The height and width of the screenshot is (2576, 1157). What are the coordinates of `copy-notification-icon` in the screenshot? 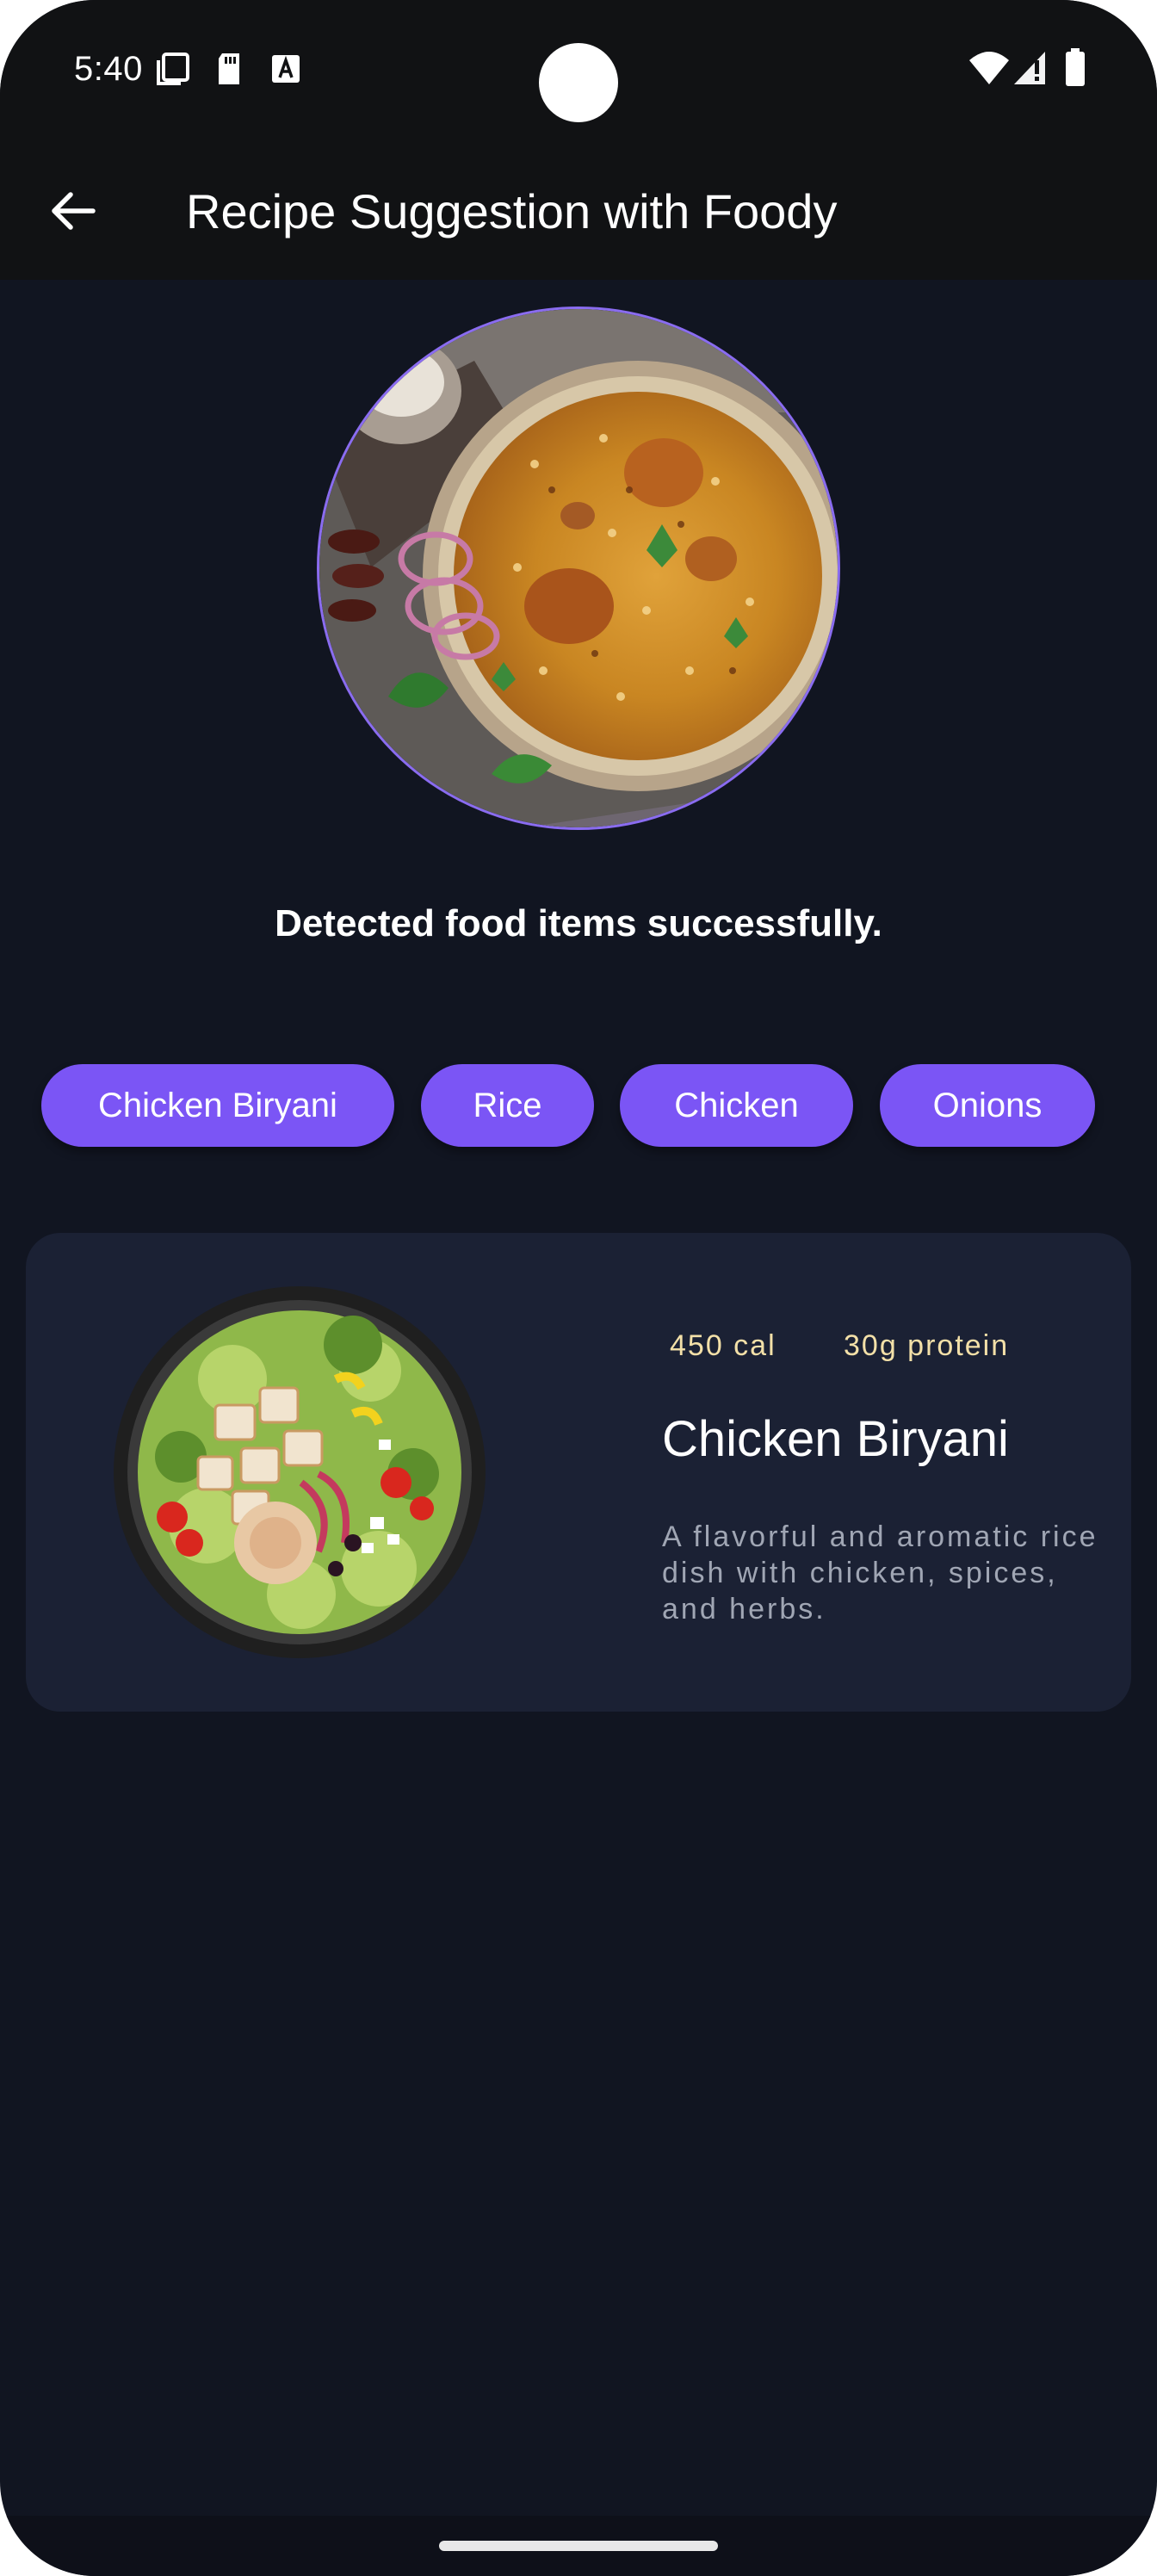 It's located at (173, 69).